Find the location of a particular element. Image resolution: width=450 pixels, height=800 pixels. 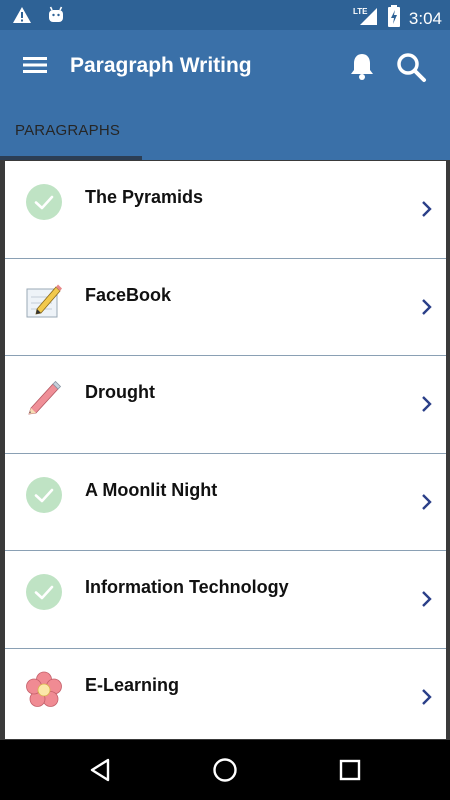

navigation-bar is located at coordinates (225, 770).